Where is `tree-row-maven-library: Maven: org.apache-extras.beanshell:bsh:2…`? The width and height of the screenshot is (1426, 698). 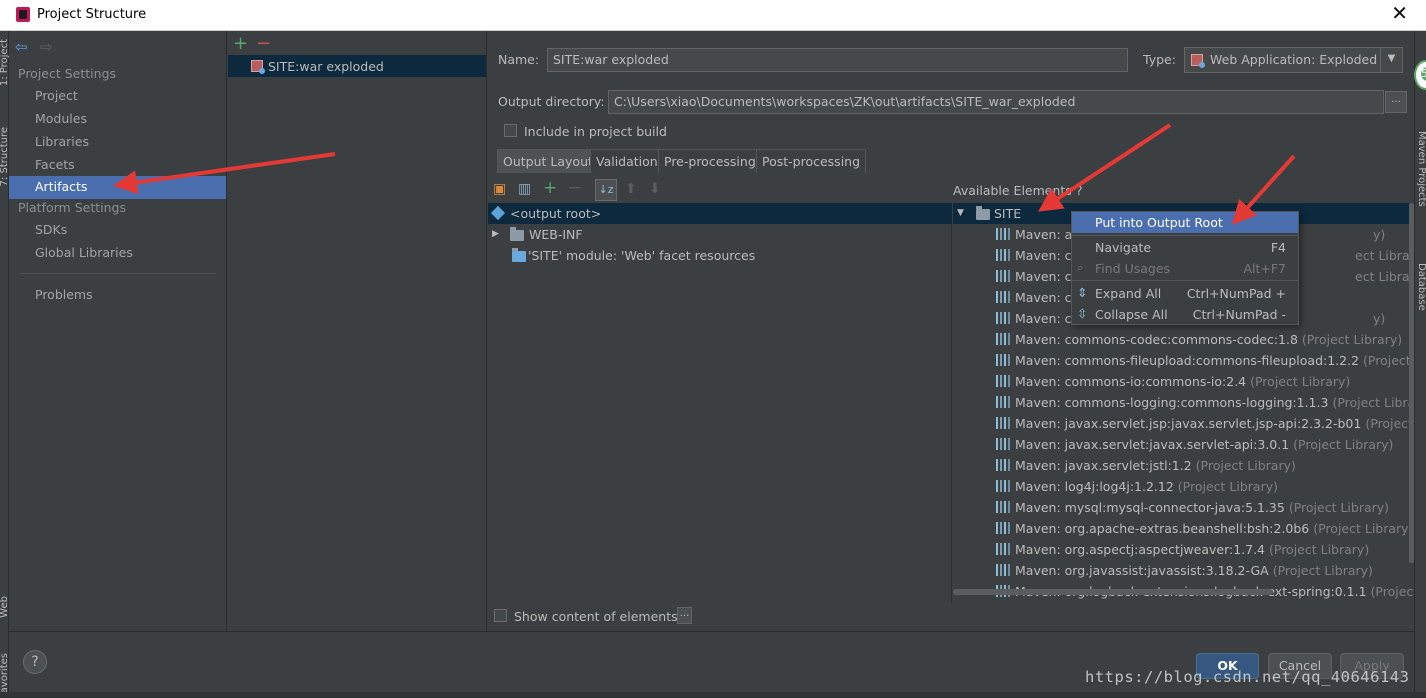
tree-row-maven-library: Maven: org.apache-extras.beanshell:bsh:2… is located at coordinates (1183, 528).